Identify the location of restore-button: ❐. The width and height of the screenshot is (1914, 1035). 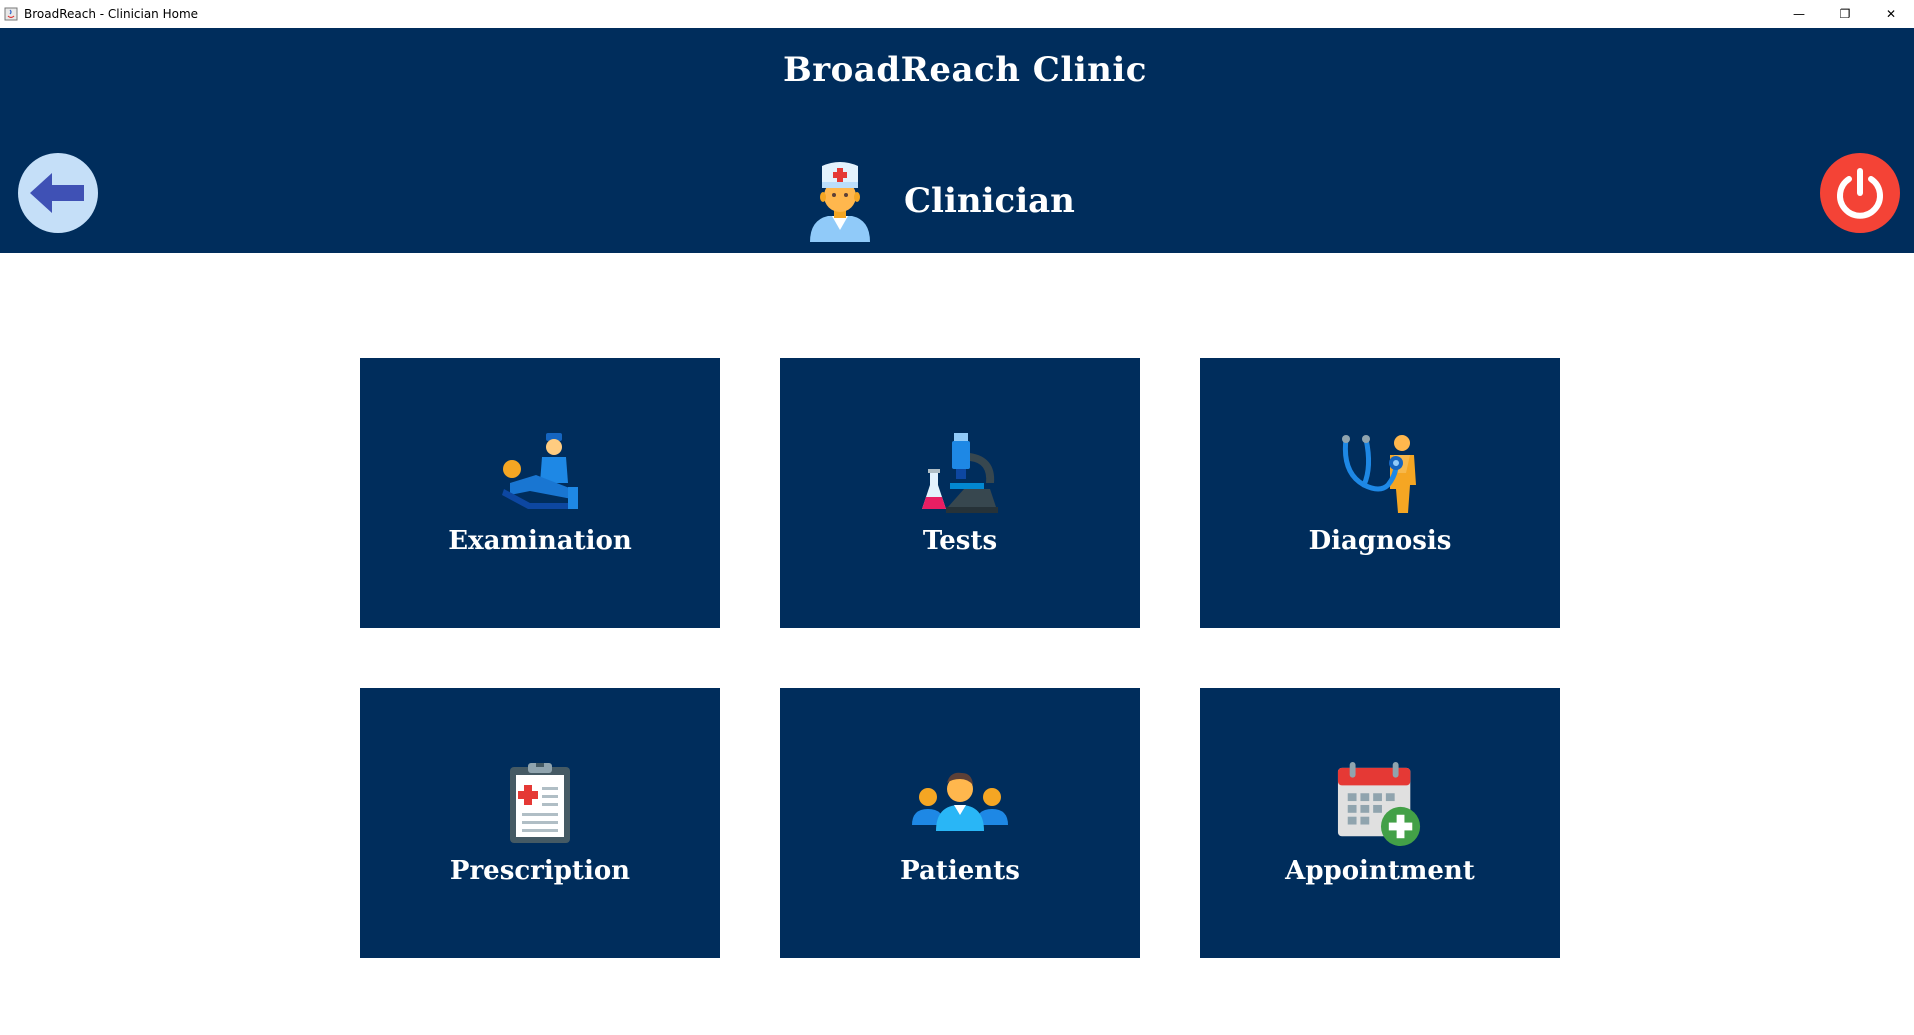
(1845, 14).